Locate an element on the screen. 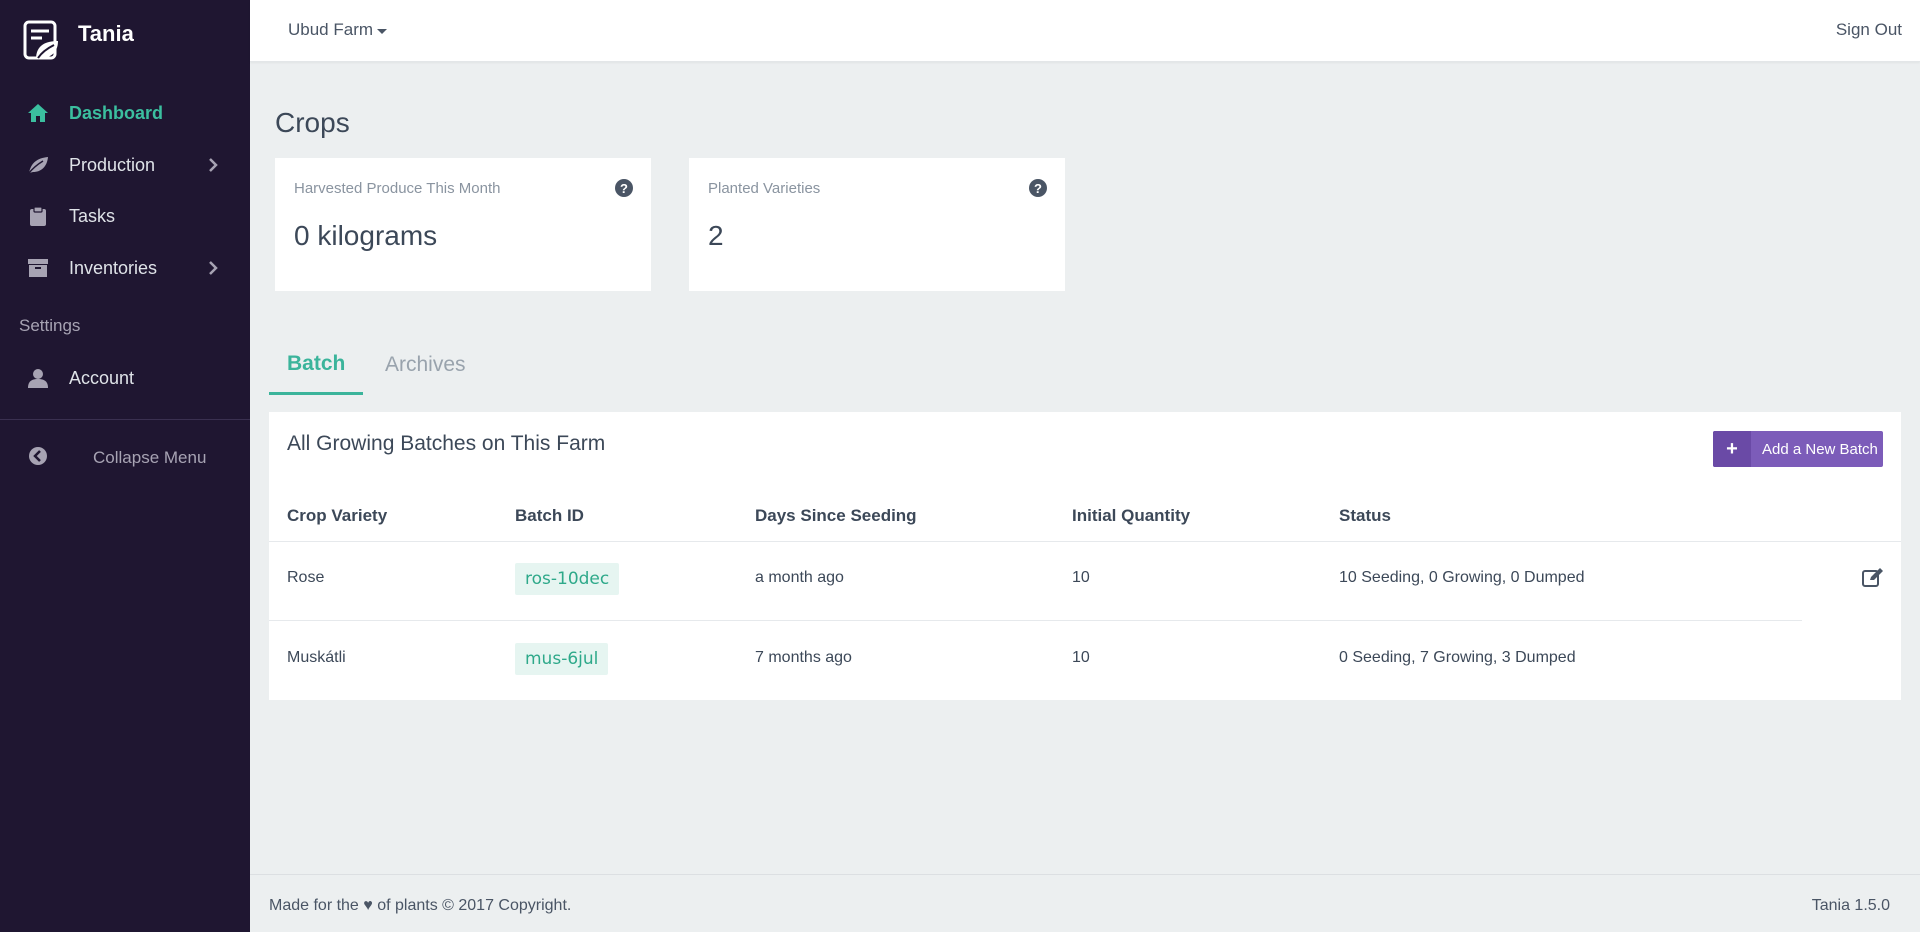 The width and height of the screenshot is (1920, 932). add-batch-button: + Add a New Batch is located at coordinates (1798, 449).